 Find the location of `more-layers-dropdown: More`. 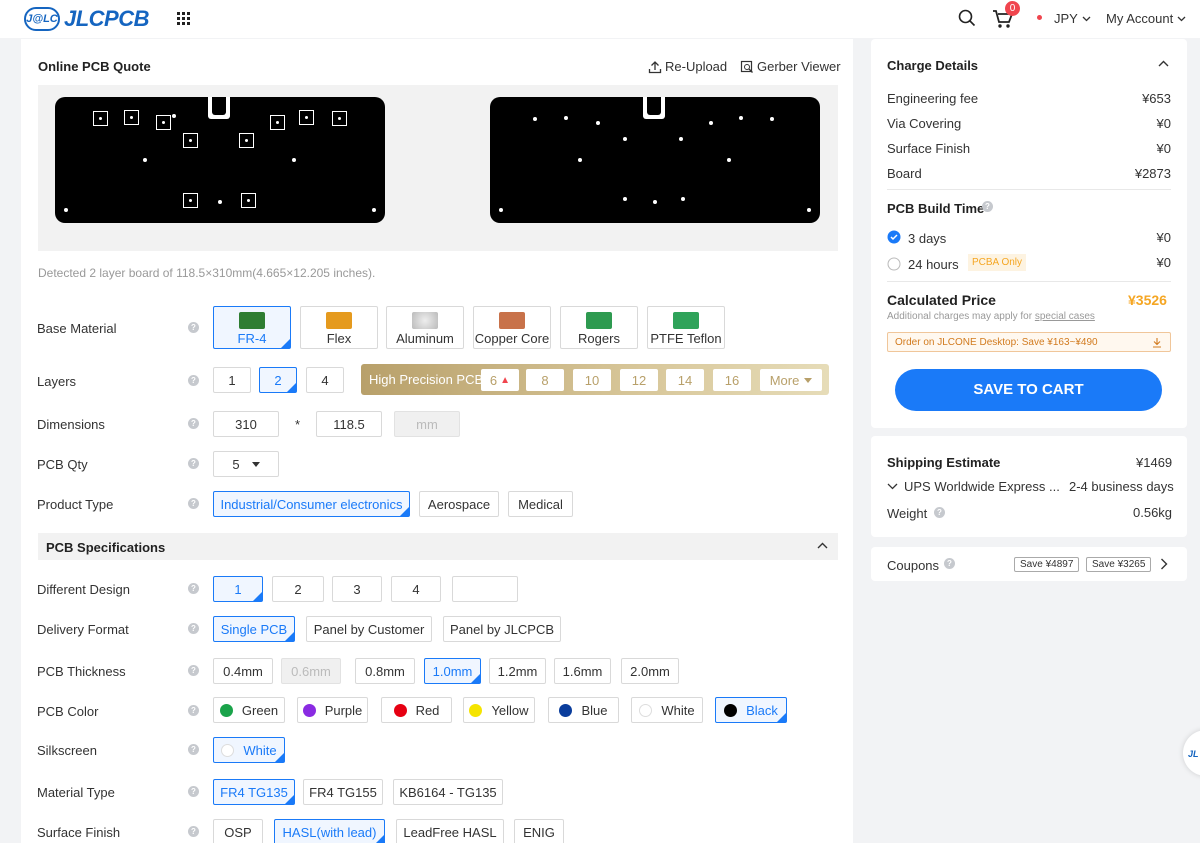

more-layers-dropdown: More is located at coordinates (791, 380).